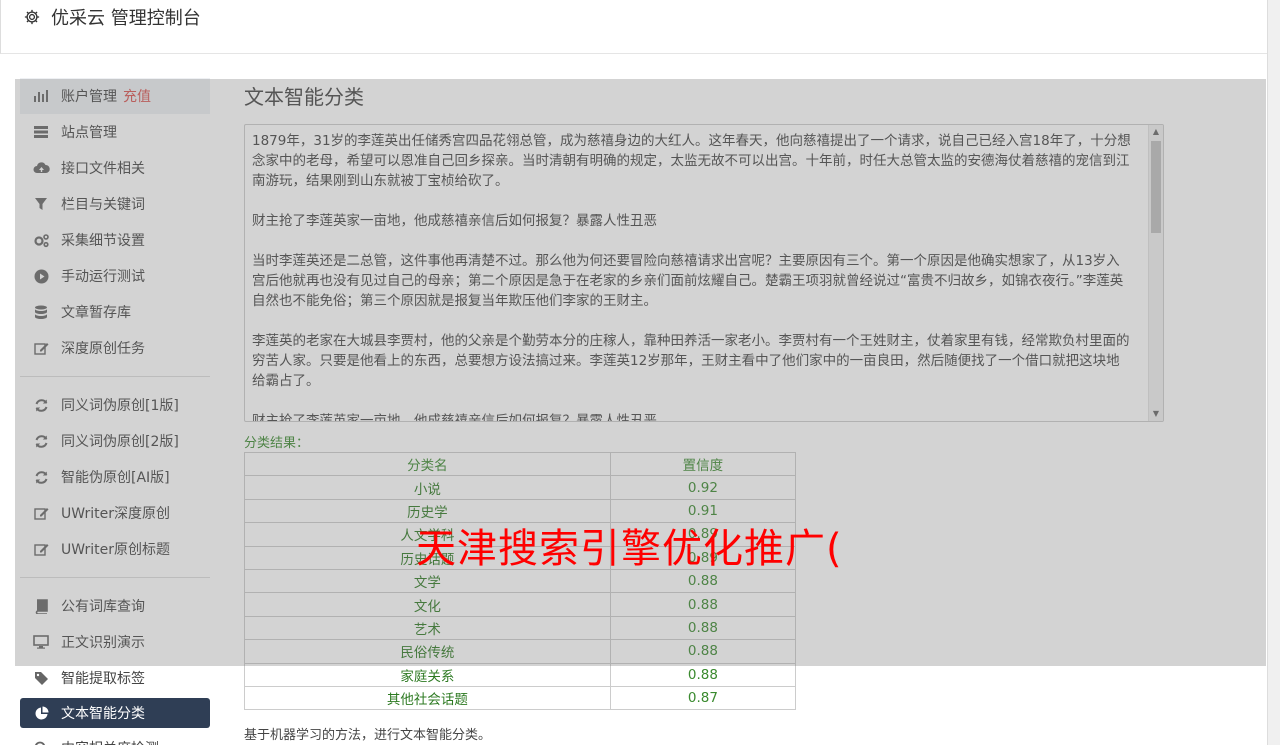 This screenshot has height=745, width=1280. I want to click on confidence-cell: 0.87, so click(703, 698).